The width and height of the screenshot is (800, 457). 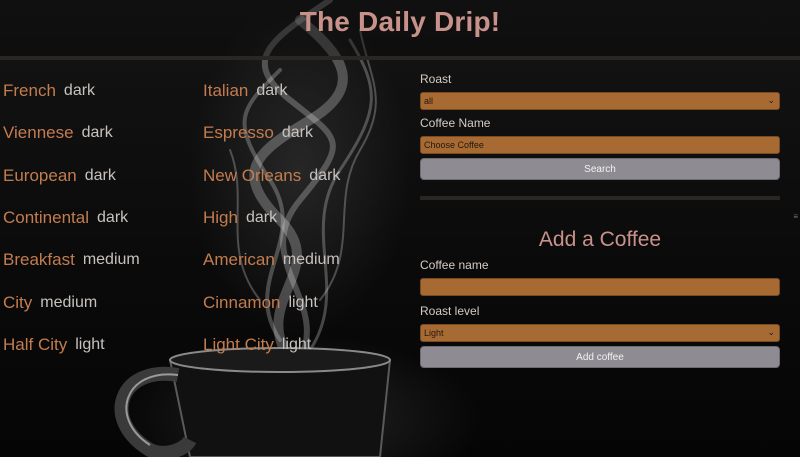 I want to click on add-coffee-button: Add coffee, so click(x=600, y=357).